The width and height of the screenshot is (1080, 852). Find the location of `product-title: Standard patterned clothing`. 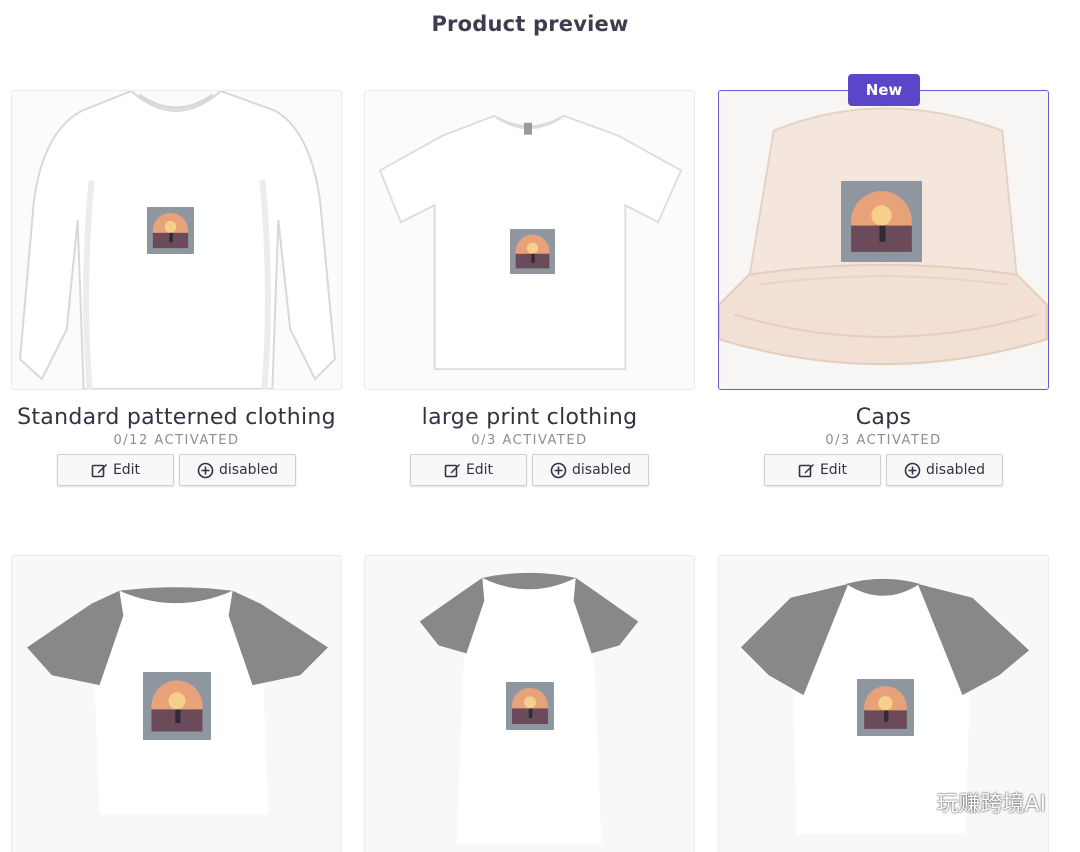

product-title: Standard patterned clothing is located at coordinates (176, 417).